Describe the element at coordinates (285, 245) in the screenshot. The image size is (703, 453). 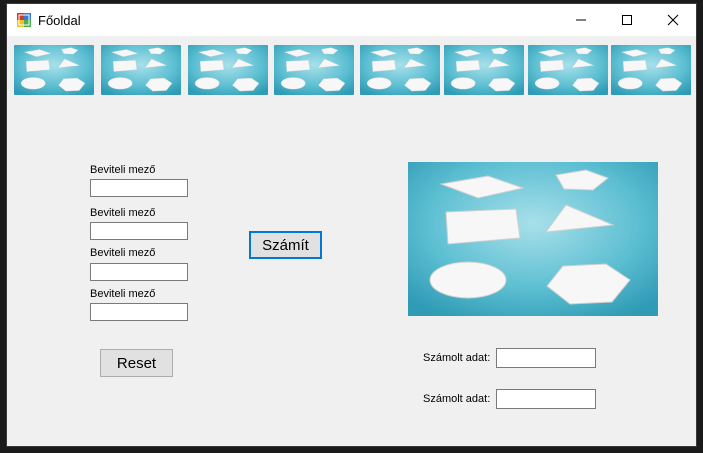
I see `calculate-button: Számít` at that location.